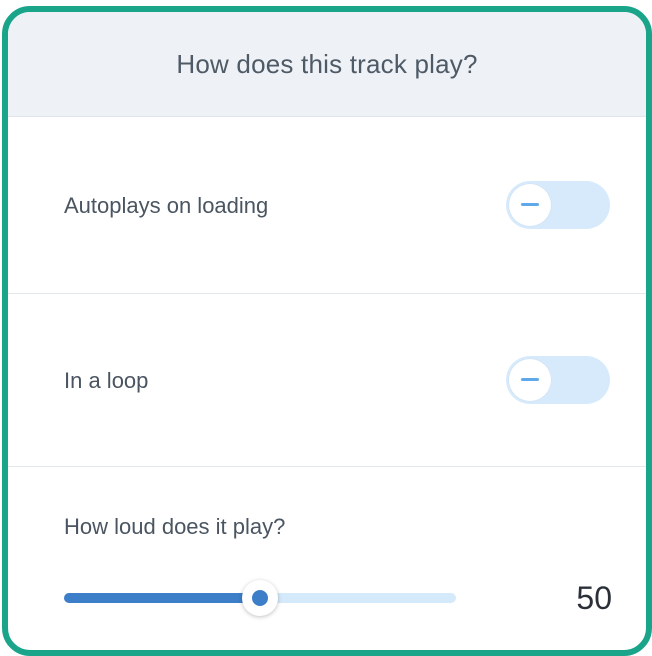 The image size is (652, 656). I want to click on slider-thumb-dot, so click(260, 598).